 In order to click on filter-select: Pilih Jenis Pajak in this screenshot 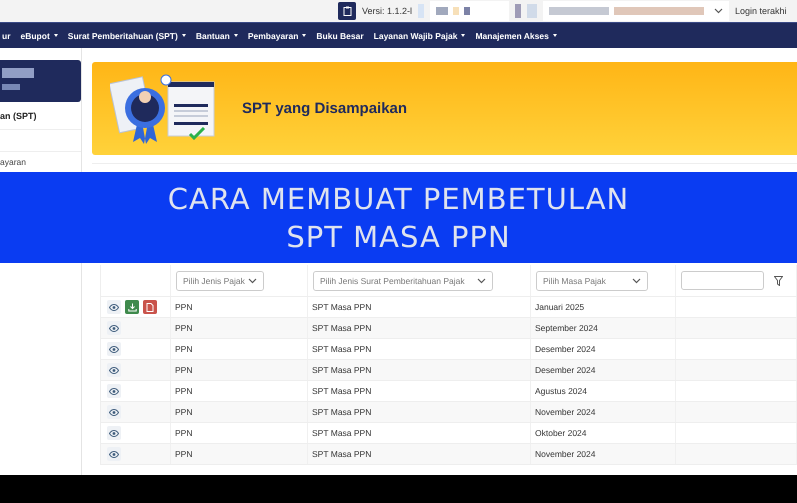, I will do `click(220, 280)`.